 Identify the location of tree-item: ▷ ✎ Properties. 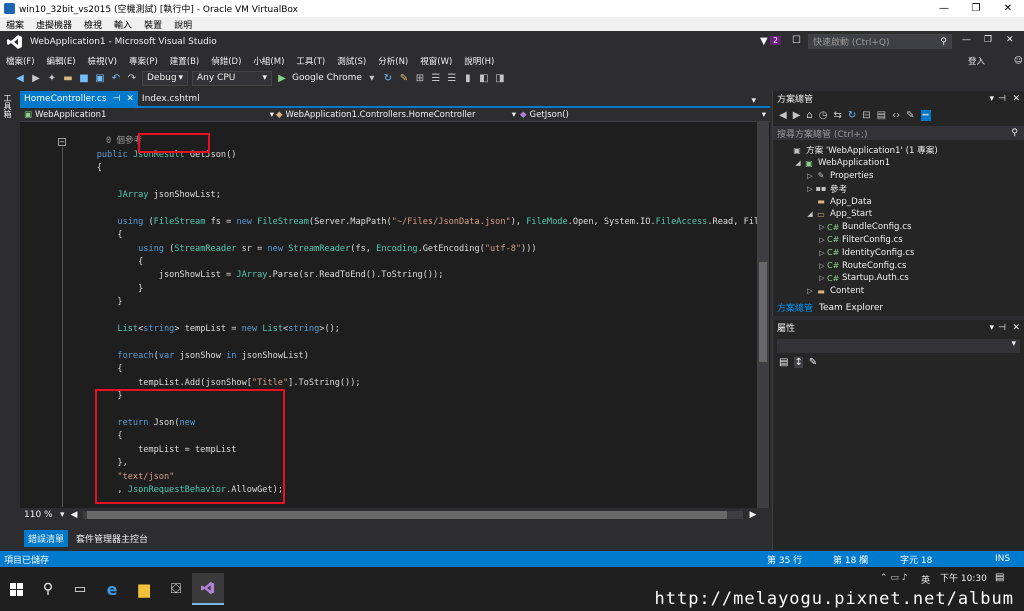
(898, 176).